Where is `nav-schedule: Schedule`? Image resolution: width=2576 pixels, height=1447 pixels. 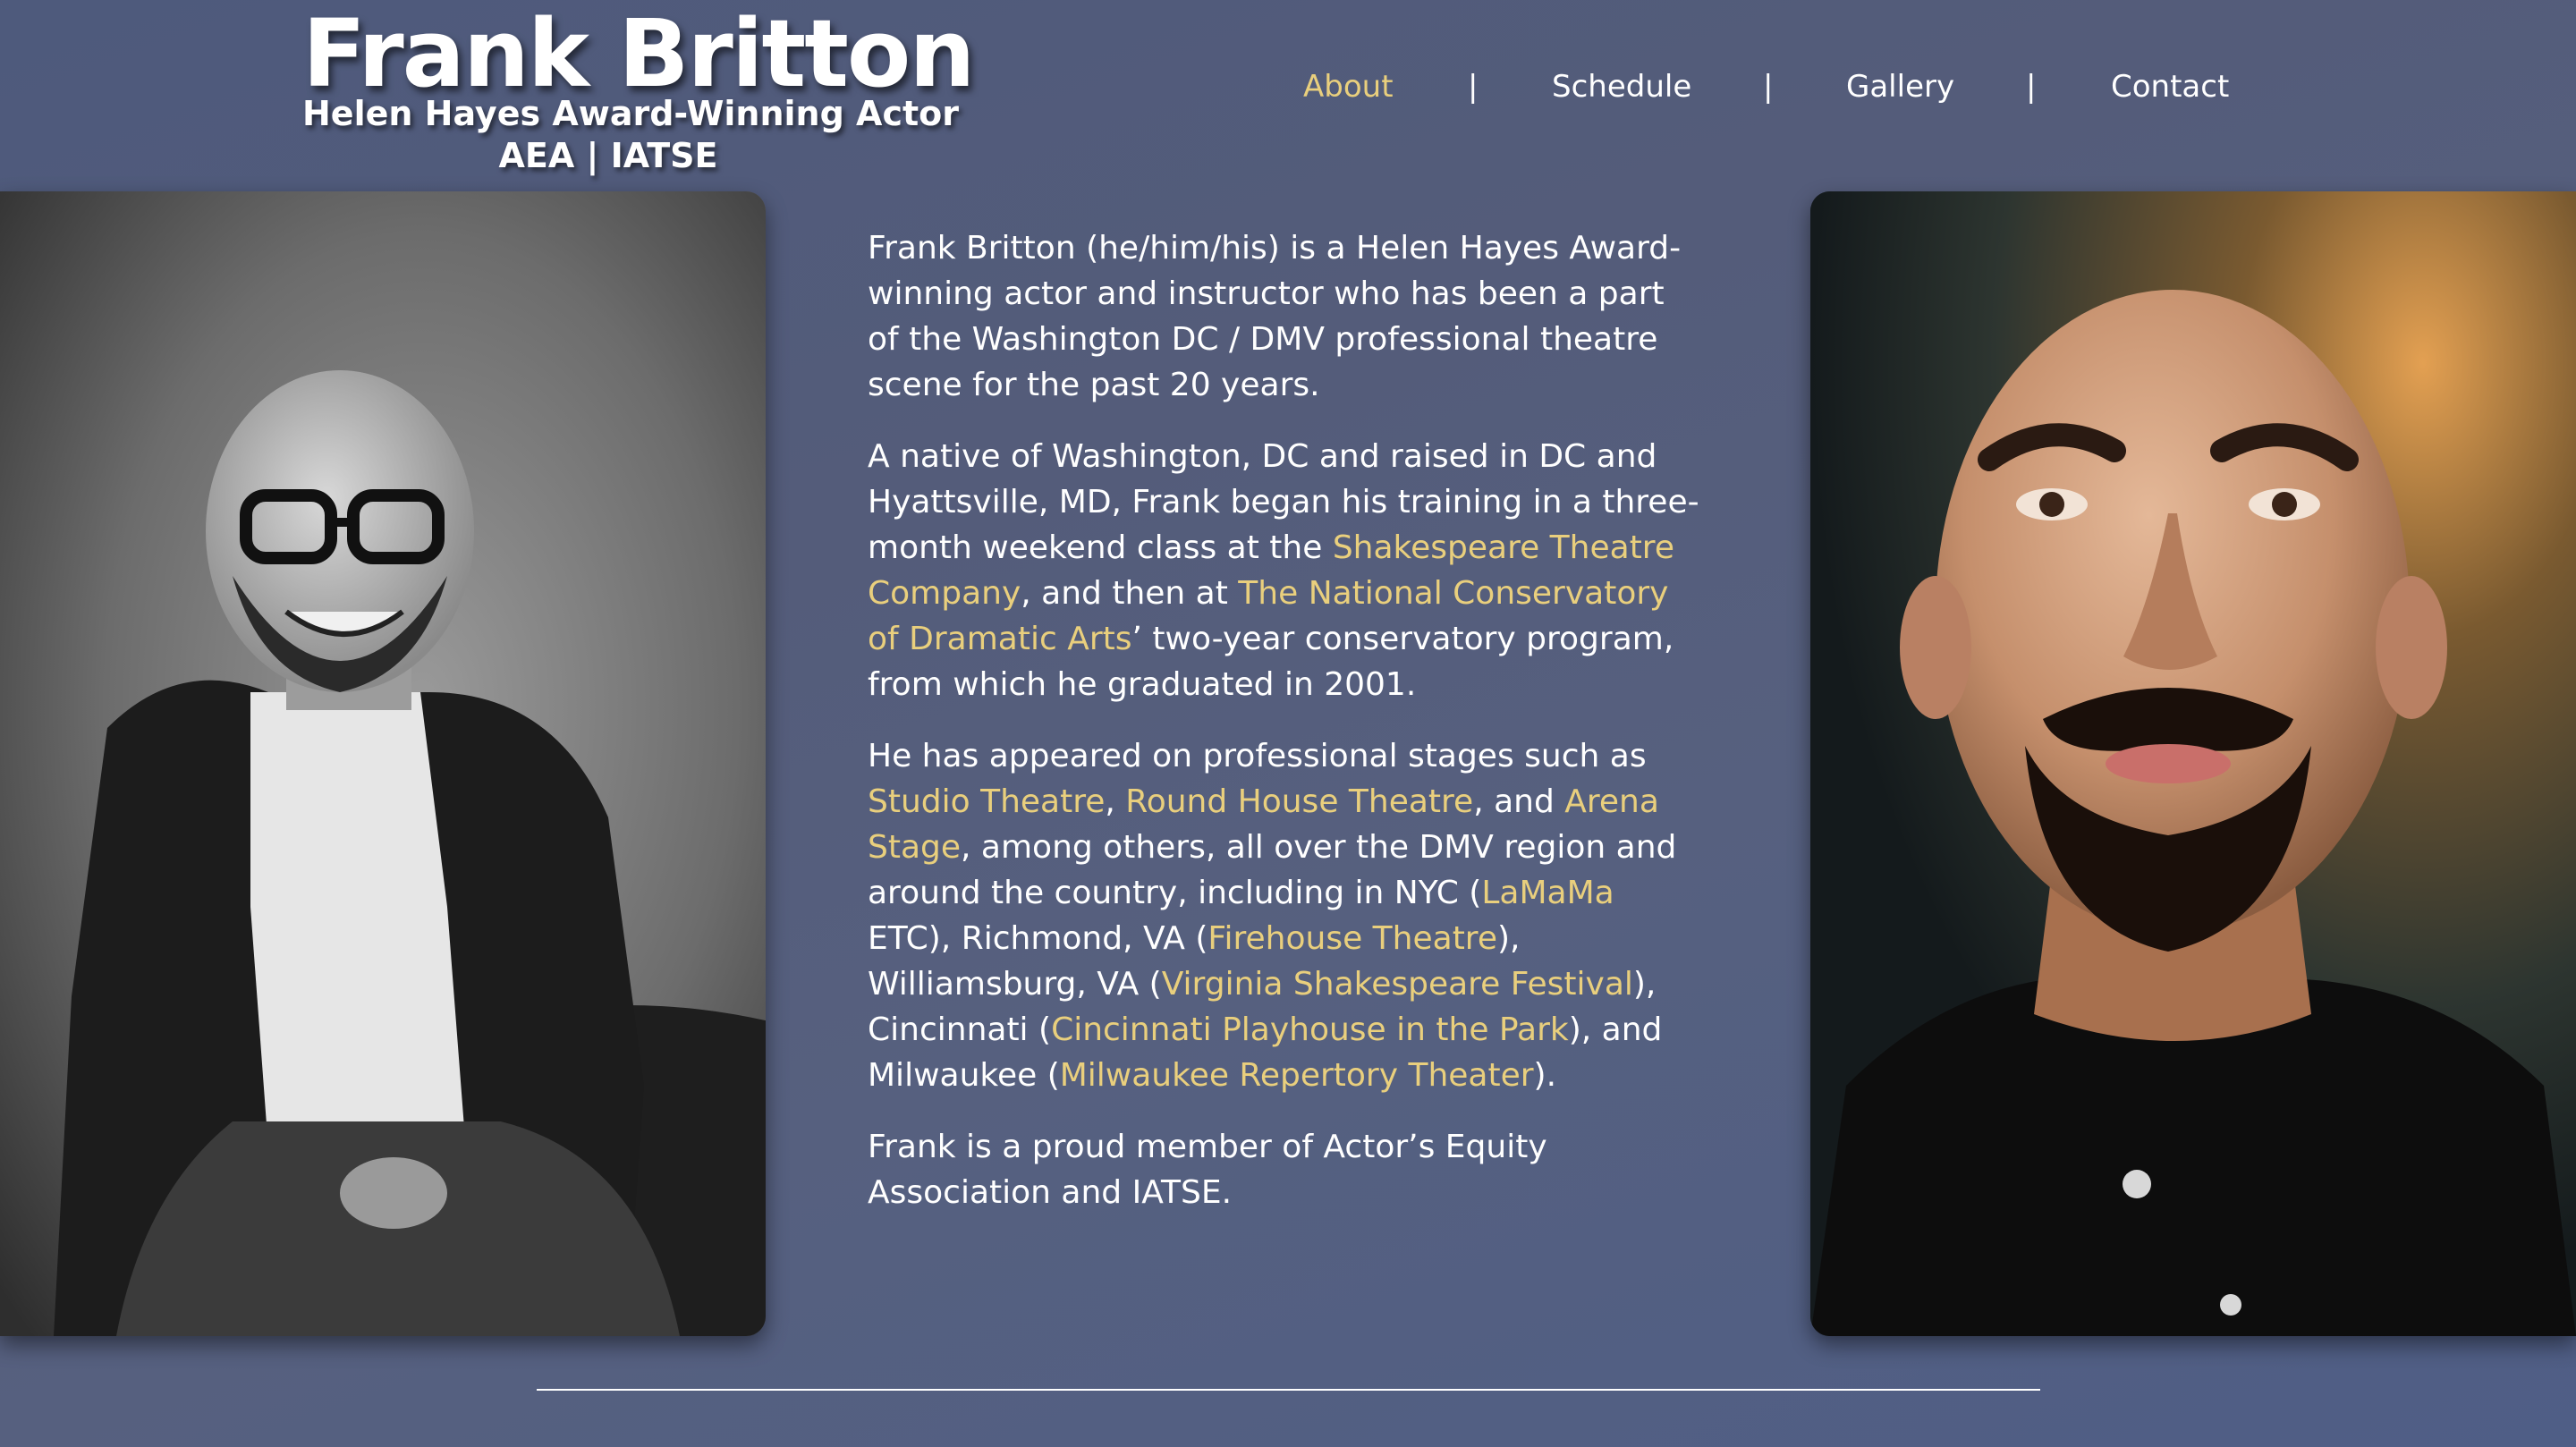
nav-schedule: Schedule is located at coordinates (1621, 86).